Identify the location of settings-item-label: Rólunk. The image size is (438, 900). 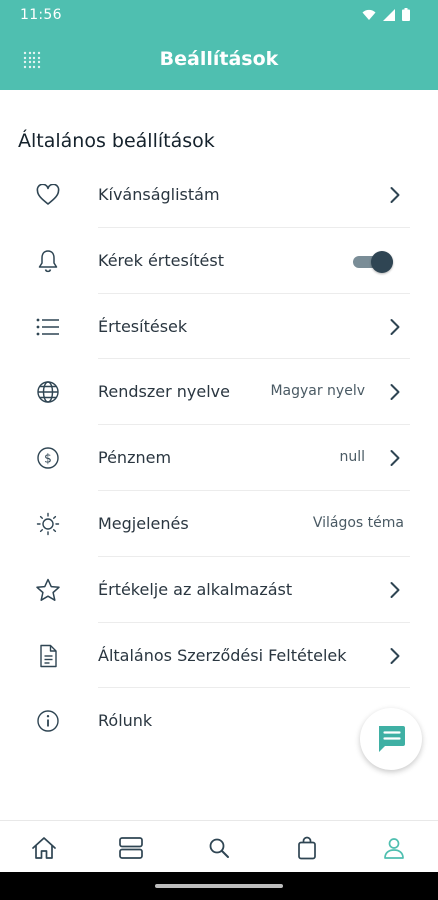
(125, 721).